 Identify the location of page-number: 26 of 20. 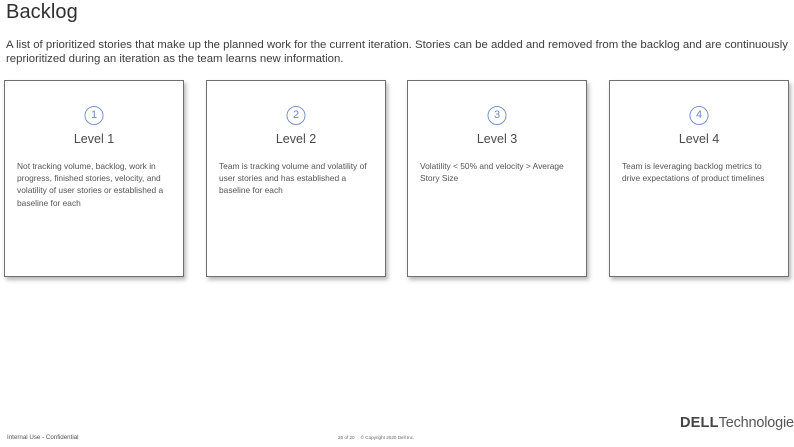
(346, 437).